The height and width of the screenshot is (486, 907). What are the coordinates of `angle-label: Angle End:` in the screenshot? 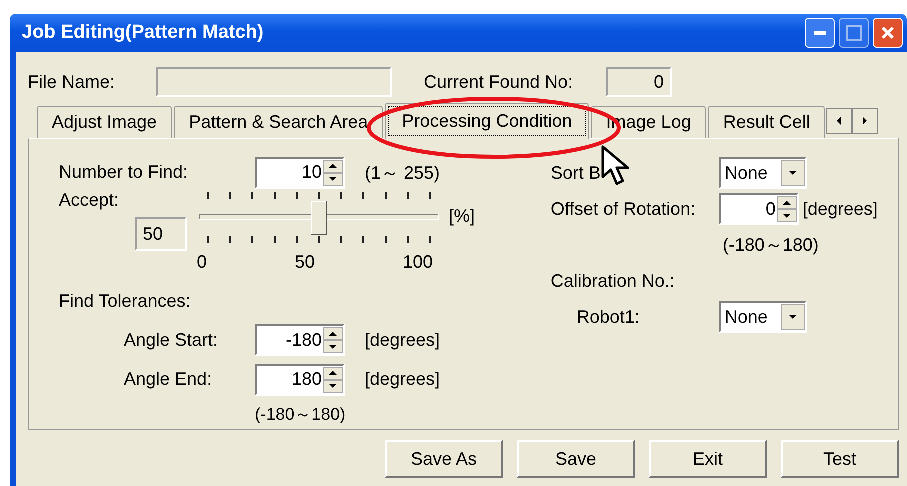 It's located at (169, 379).